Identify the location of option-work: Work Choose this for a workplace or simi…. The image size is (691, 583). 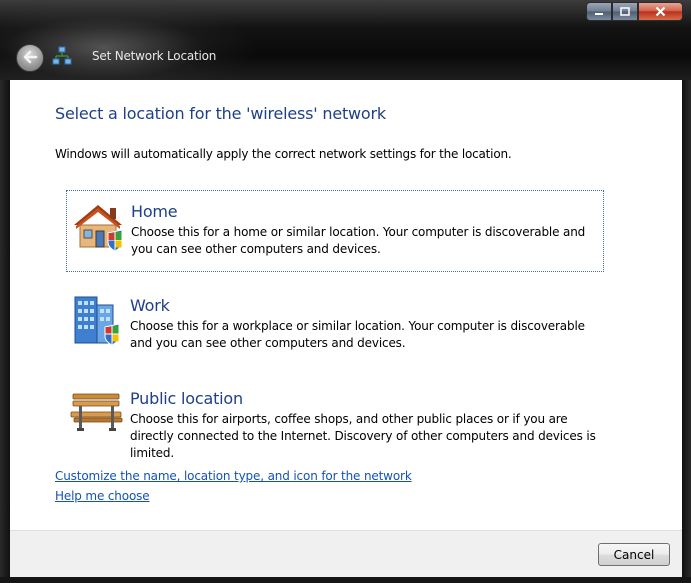
(335, 326).